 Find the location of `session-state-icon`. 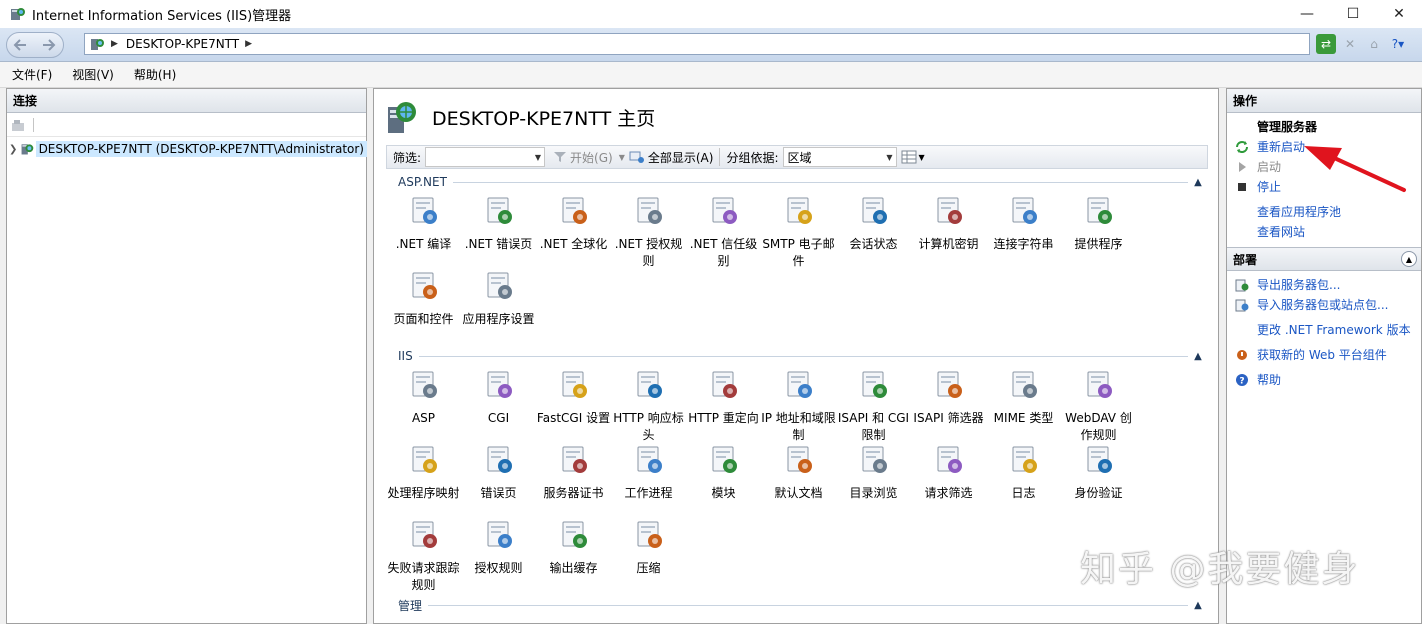

session-state-icon is located at coordinates (874, 210).